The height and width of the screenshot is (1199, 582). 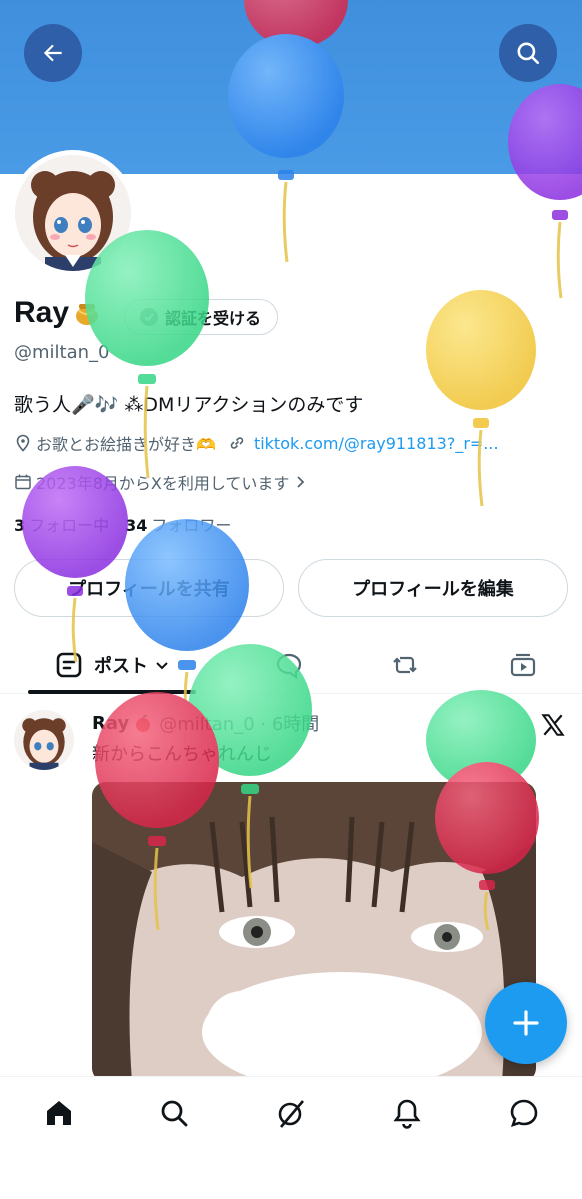 I want to click on home-icon, so click(x=59, y=1113).